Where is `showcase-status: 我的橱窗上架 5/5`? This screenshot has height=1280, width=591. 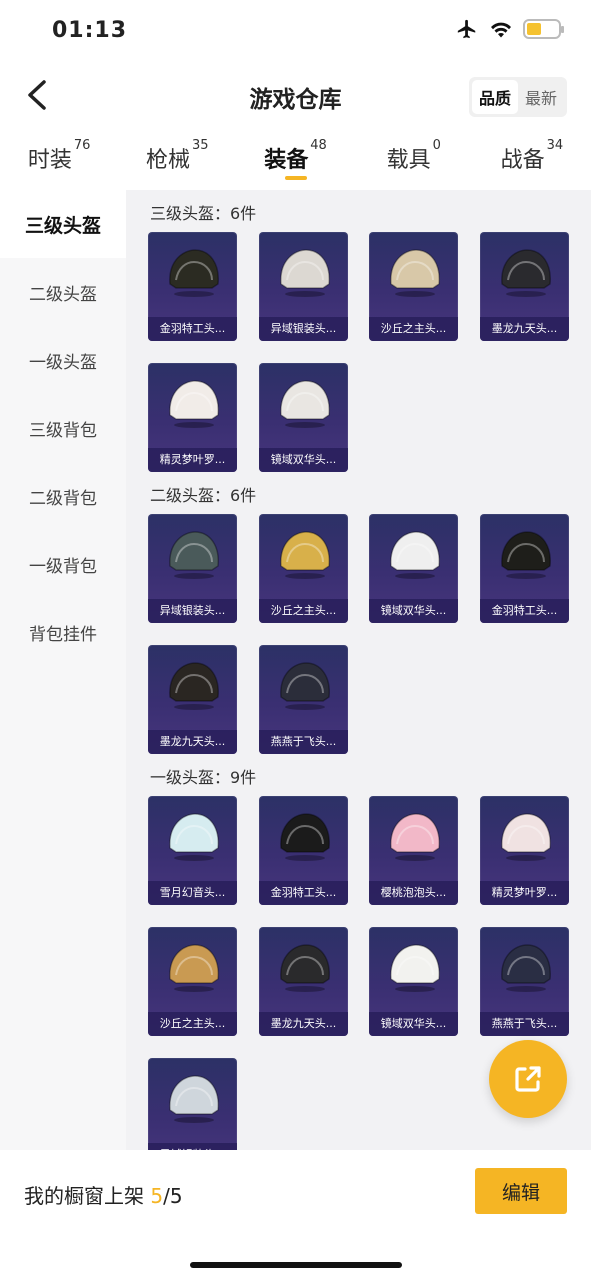 showcase-status: 我的橱窗上架 5/5 is located at coordinates (103, 1194).